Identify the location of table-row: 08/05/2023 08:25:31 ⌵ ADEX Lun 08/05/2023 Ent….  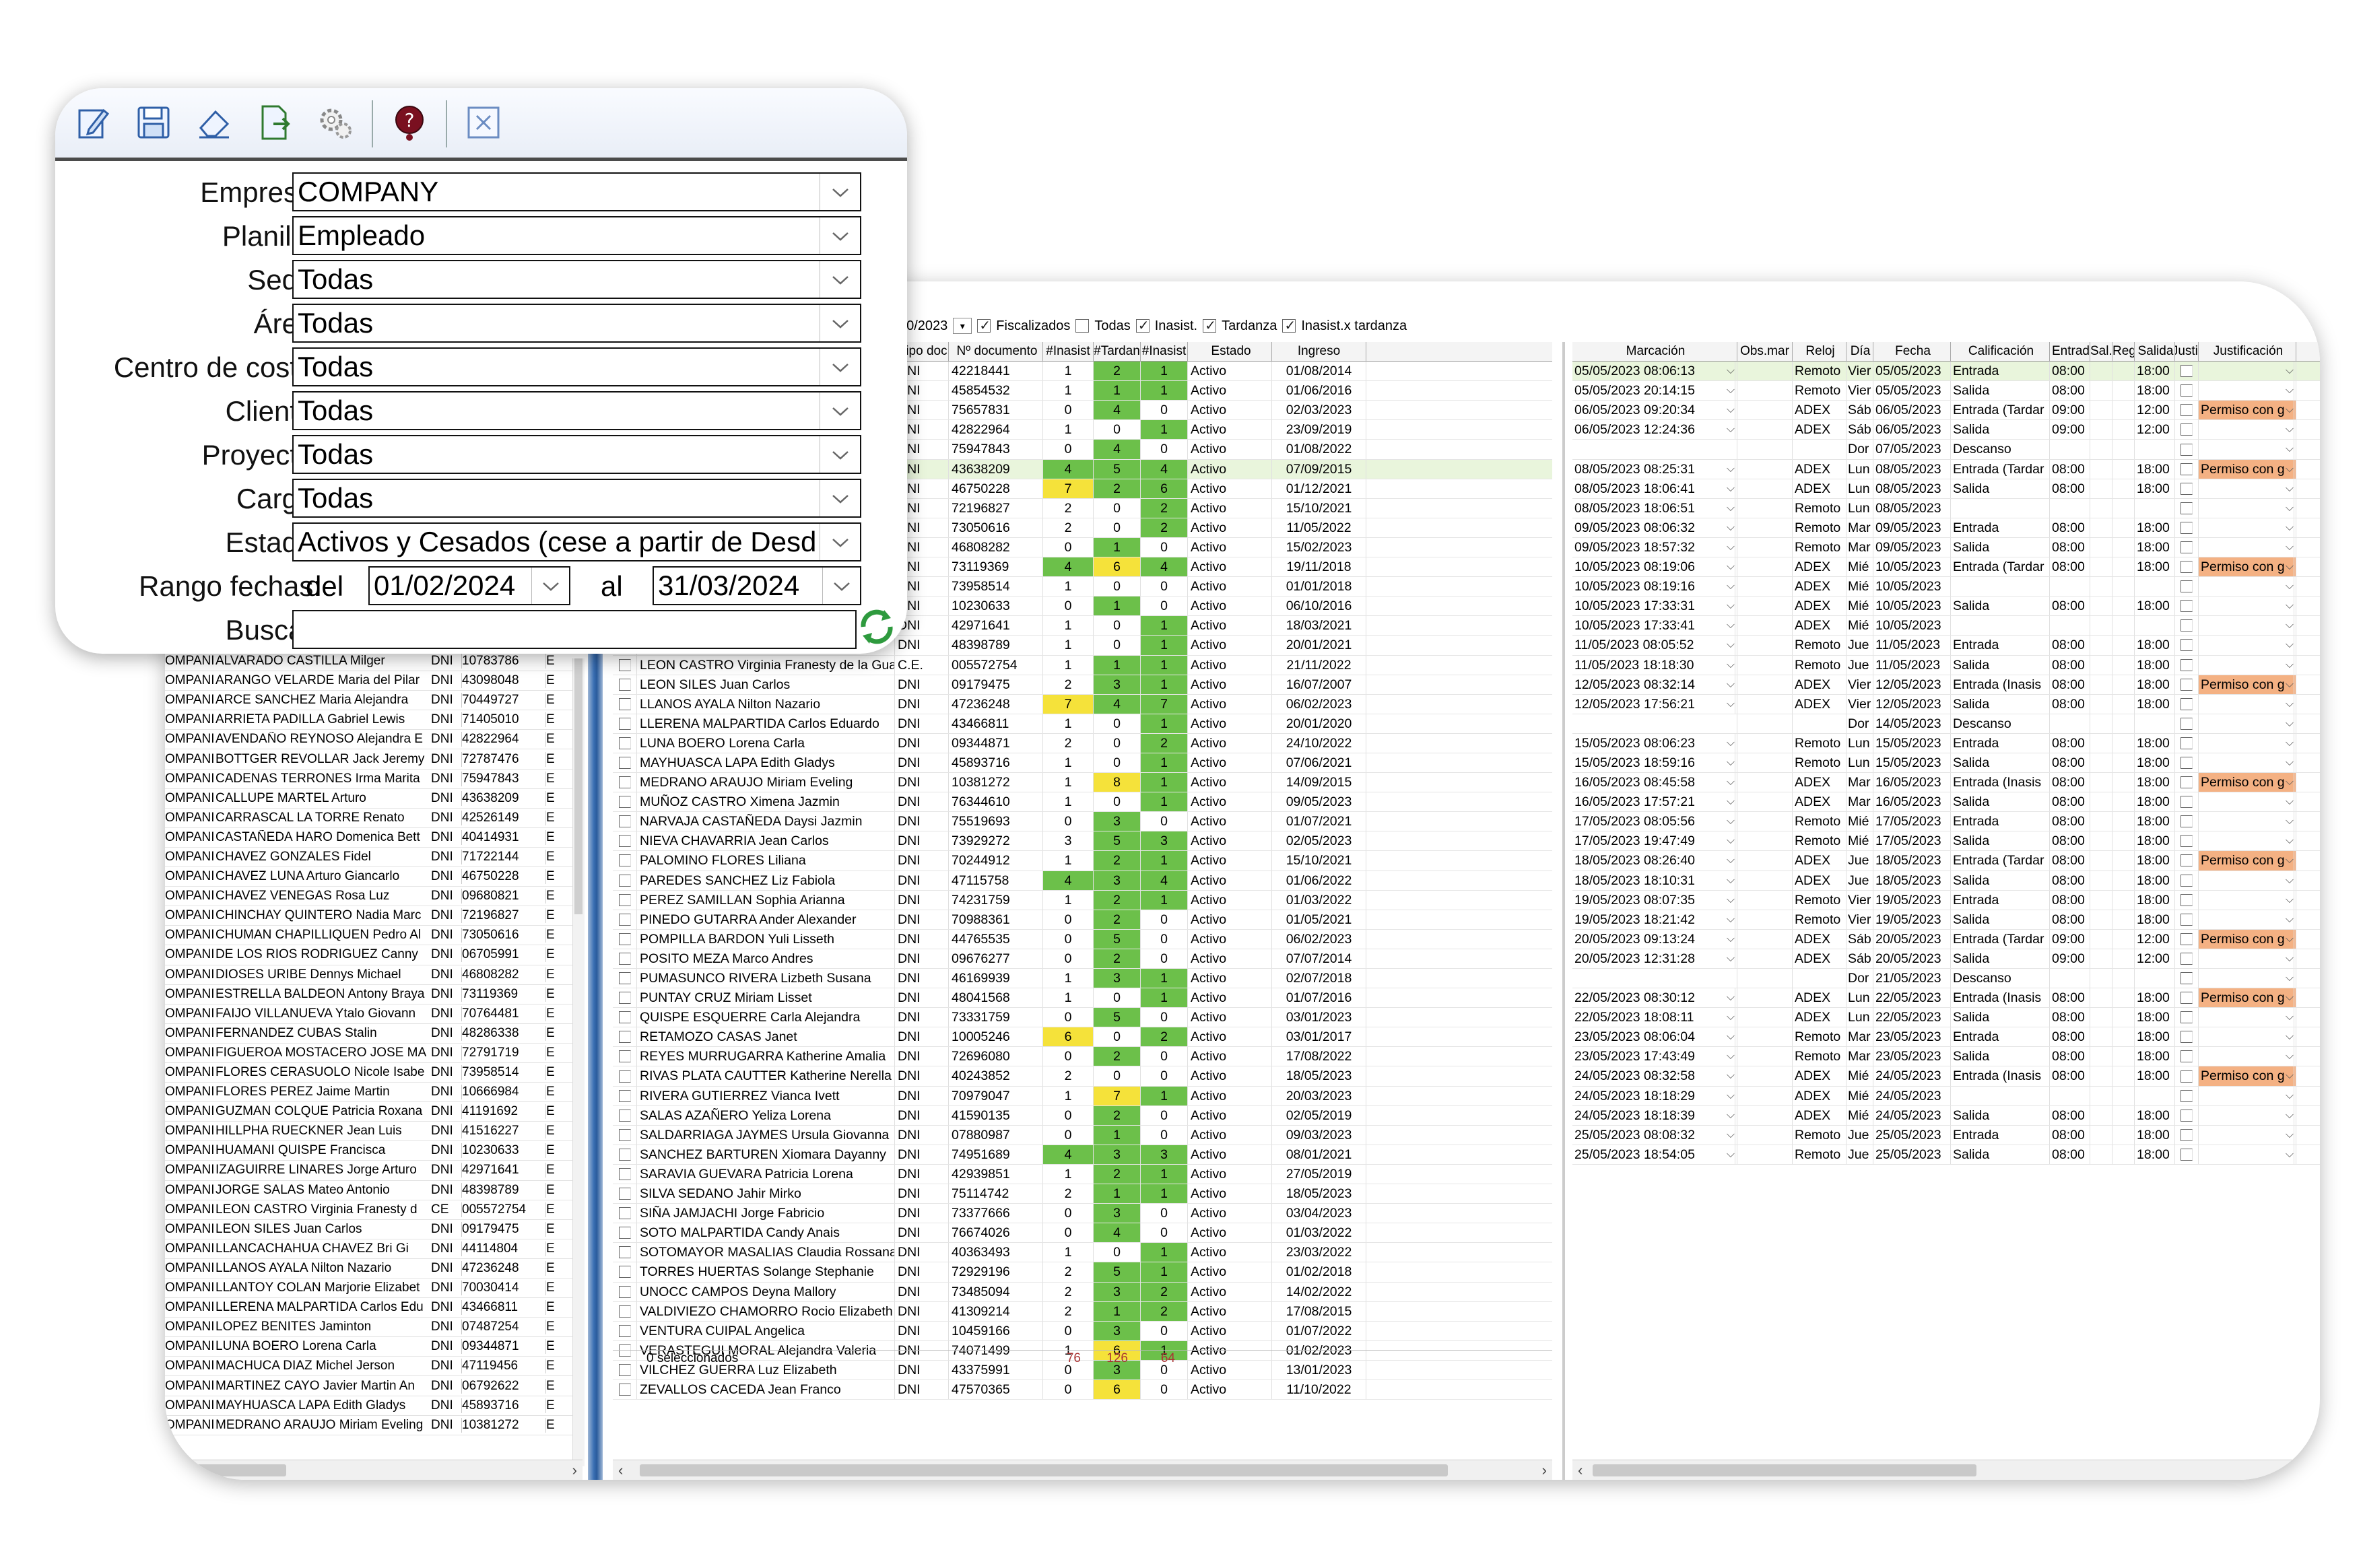
(1946, 469).